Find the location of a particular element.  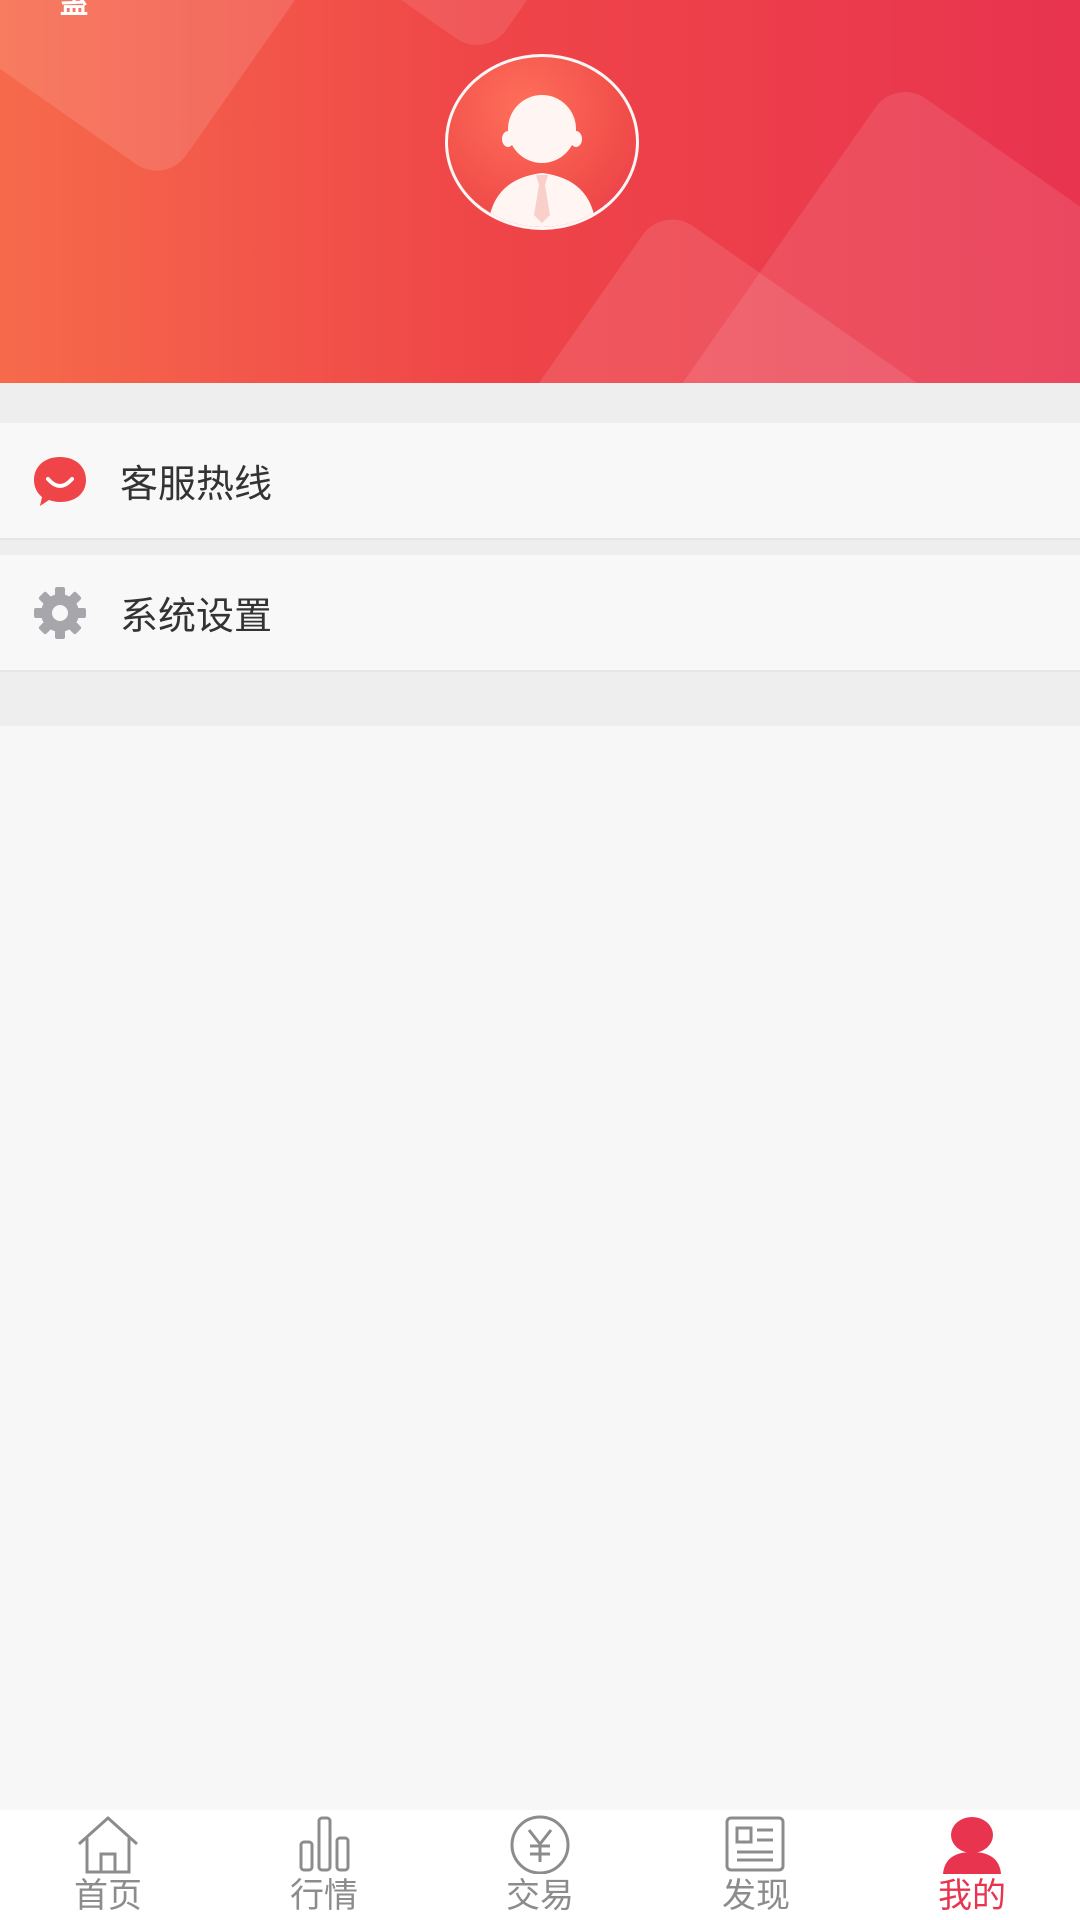

user-icon is located at coordinates (972, 1845).